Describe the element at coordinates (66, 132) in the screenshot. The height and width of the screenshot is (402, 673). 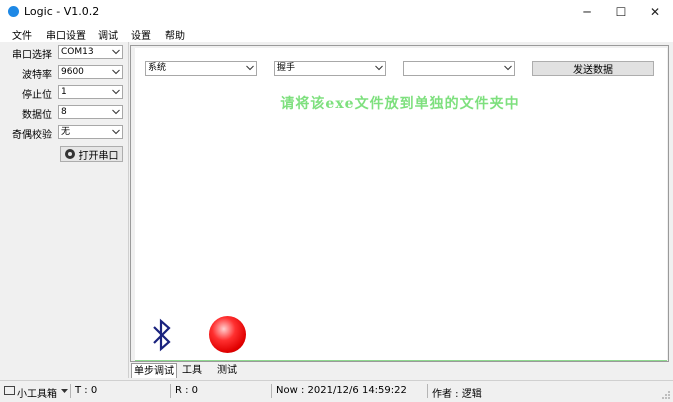
I see `parity-value: 无` at that location.